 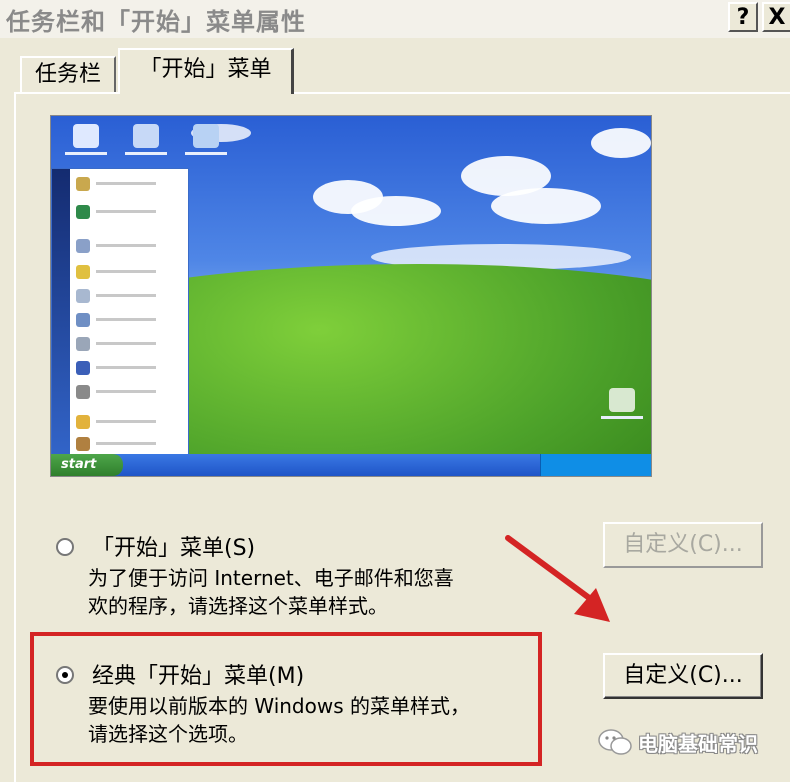 I want to click on preview-system-tray, so click(x=595, y=465).